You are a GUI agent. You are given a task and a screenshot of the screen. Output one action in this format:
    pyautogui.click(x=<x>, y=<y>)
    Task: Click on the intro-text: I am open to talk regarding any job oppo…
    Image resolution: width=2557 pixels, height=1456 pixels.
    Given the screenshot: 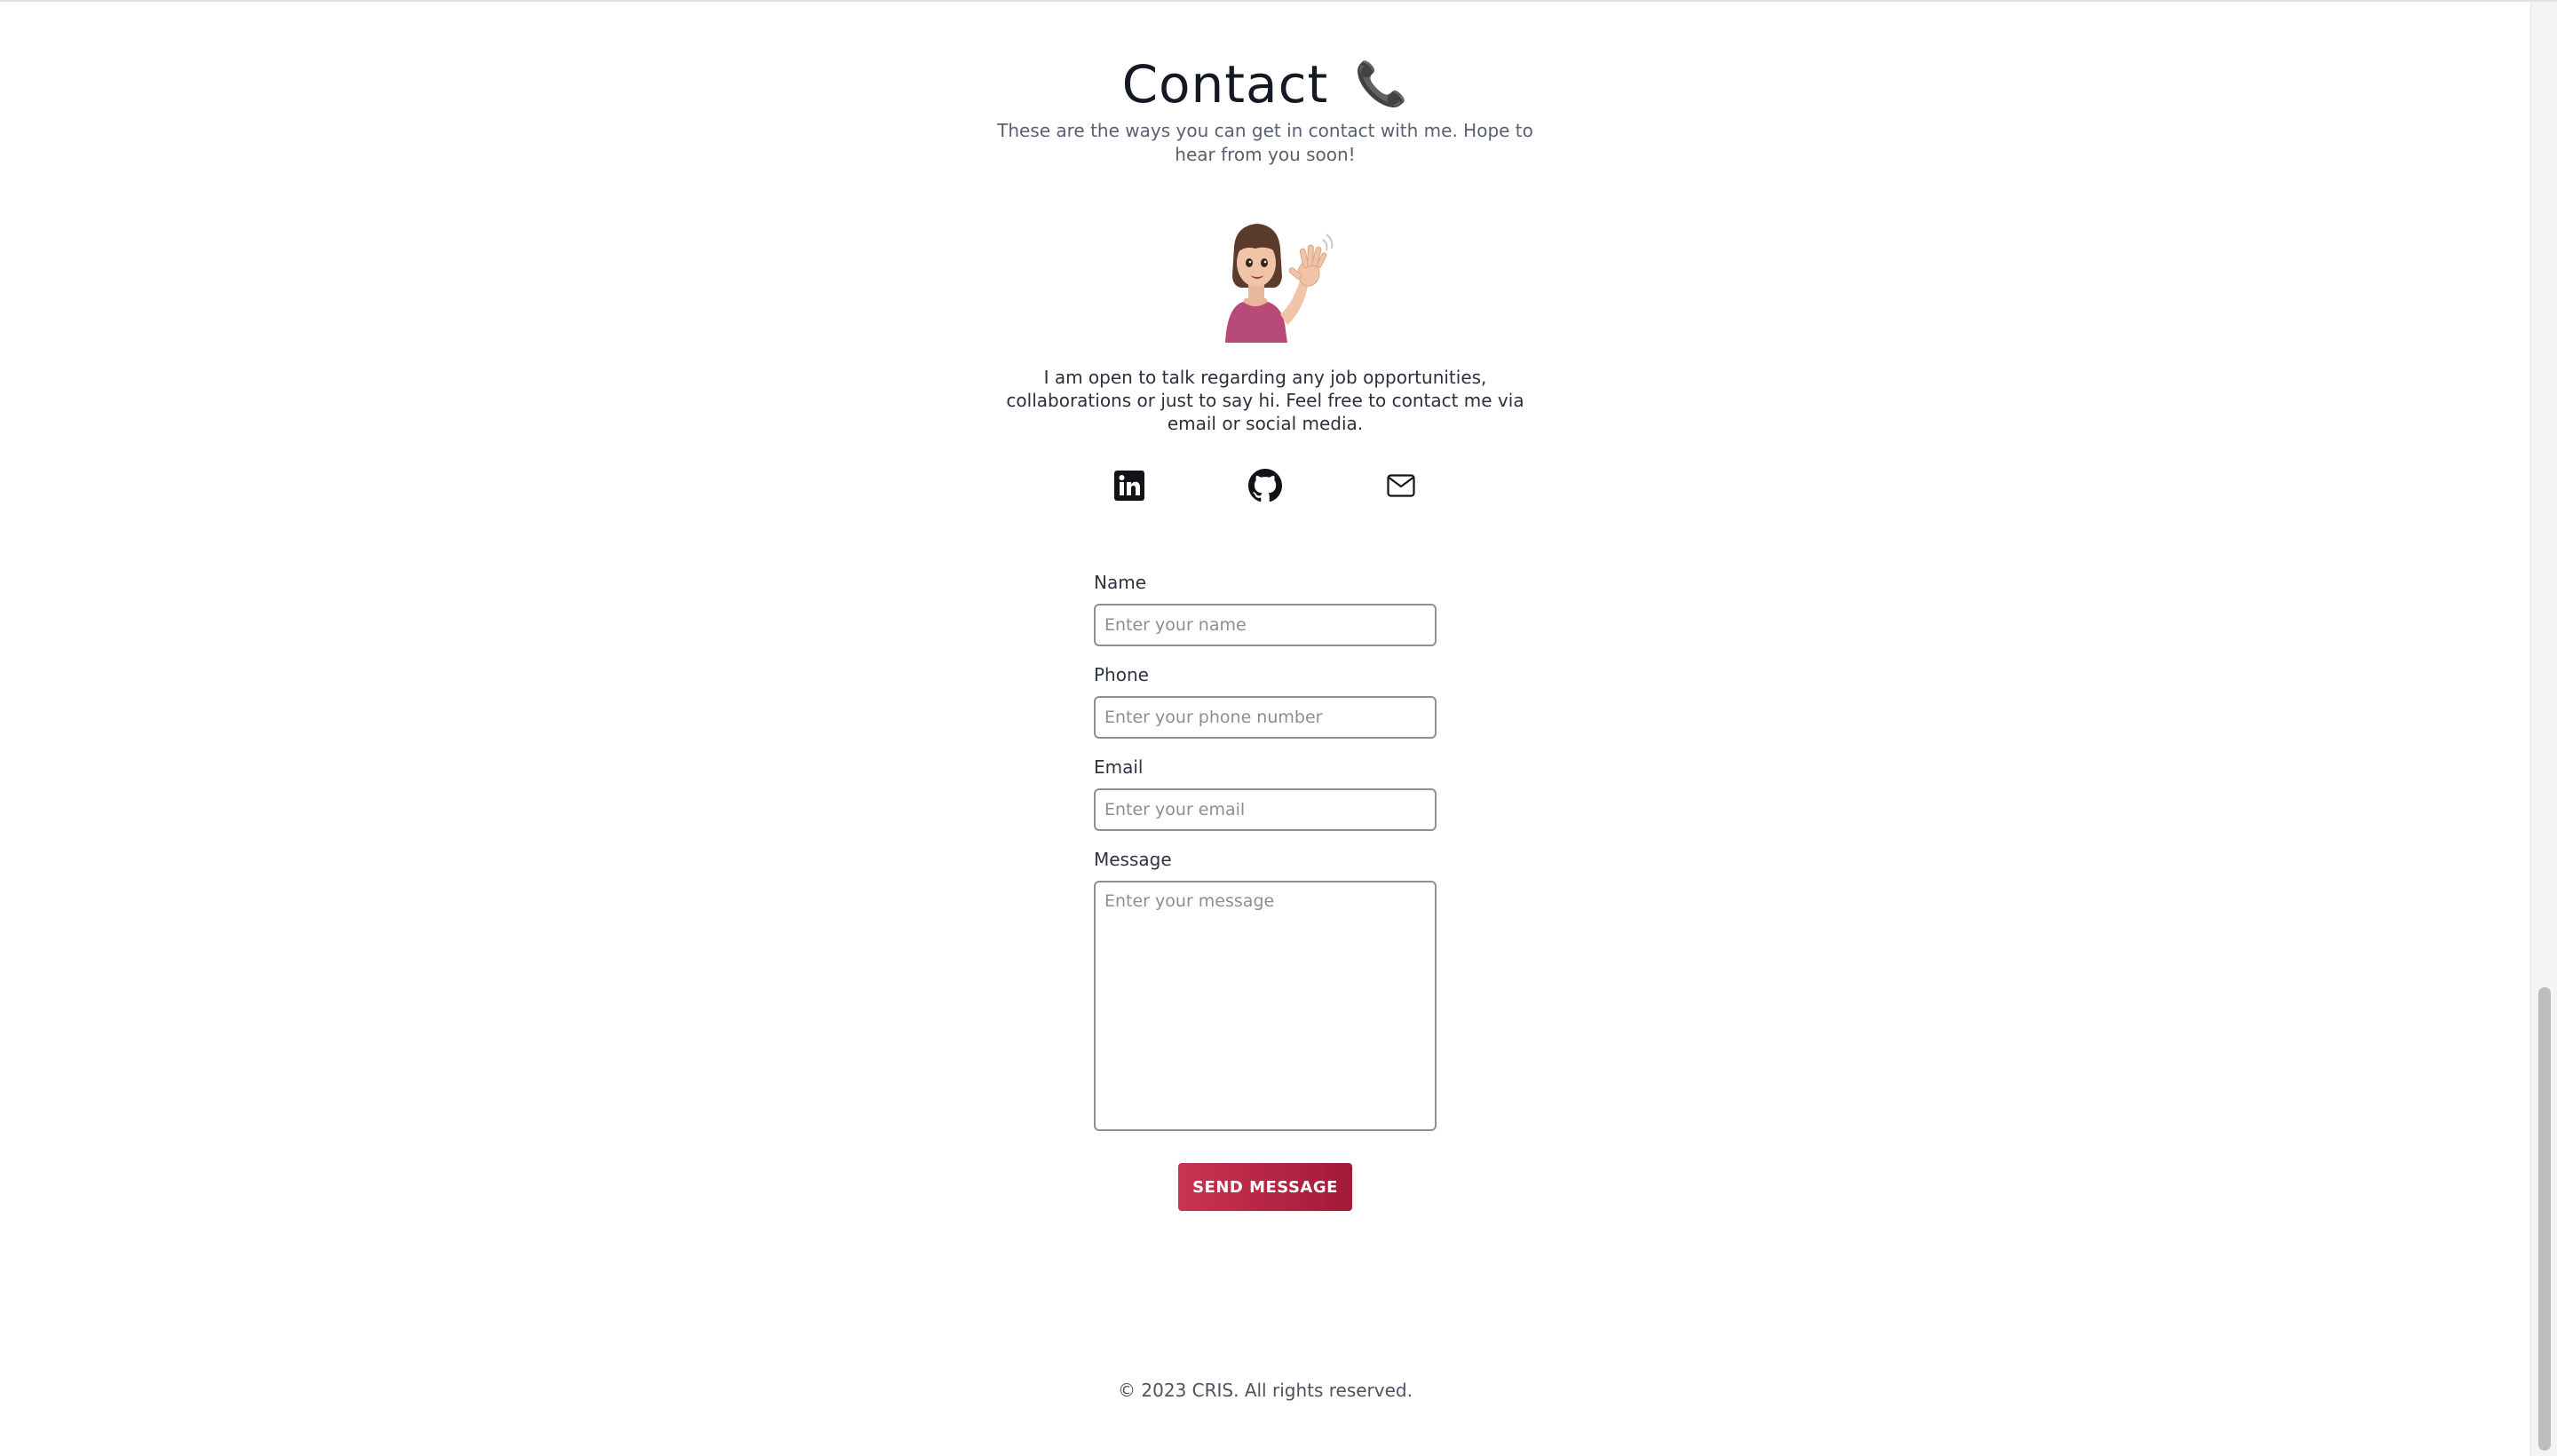 What is the action you would take?
    pyautogui.click(x=1265, y=400)
    